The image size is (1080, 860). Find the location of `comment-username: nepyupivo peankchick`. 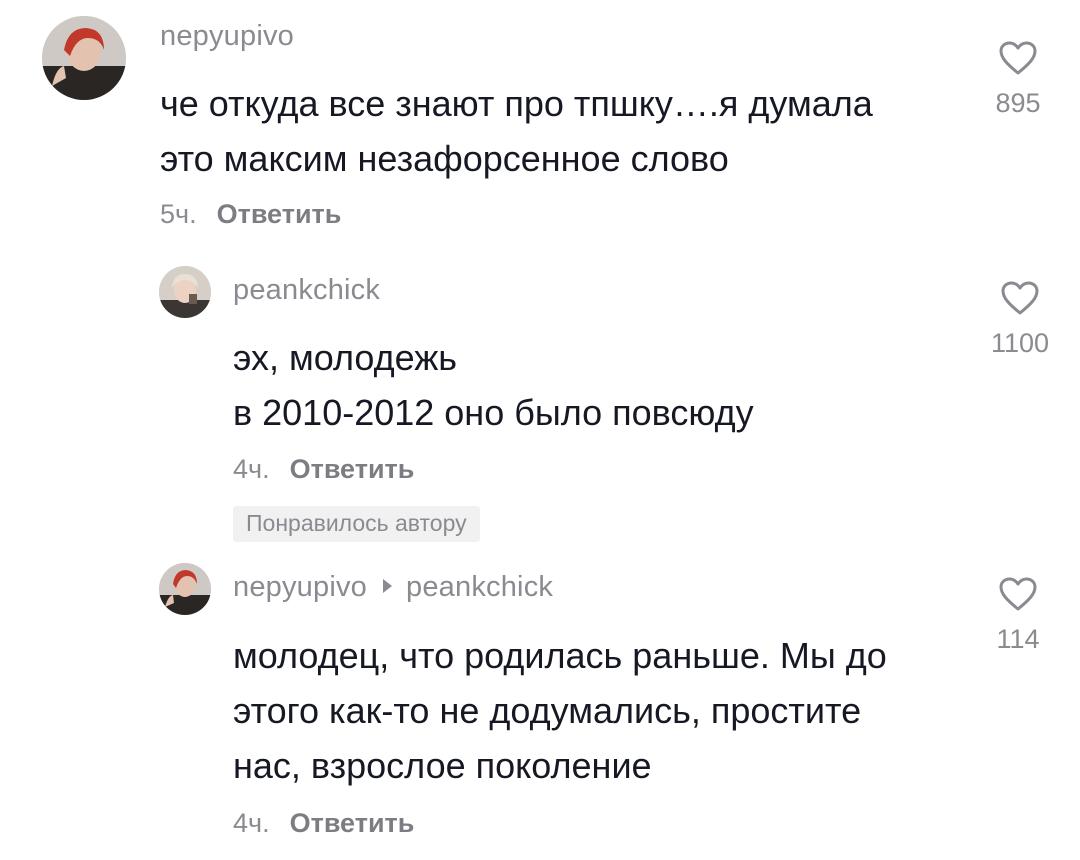

comment-username: nepyupivo peankchick is located at coordinates (393, 587).